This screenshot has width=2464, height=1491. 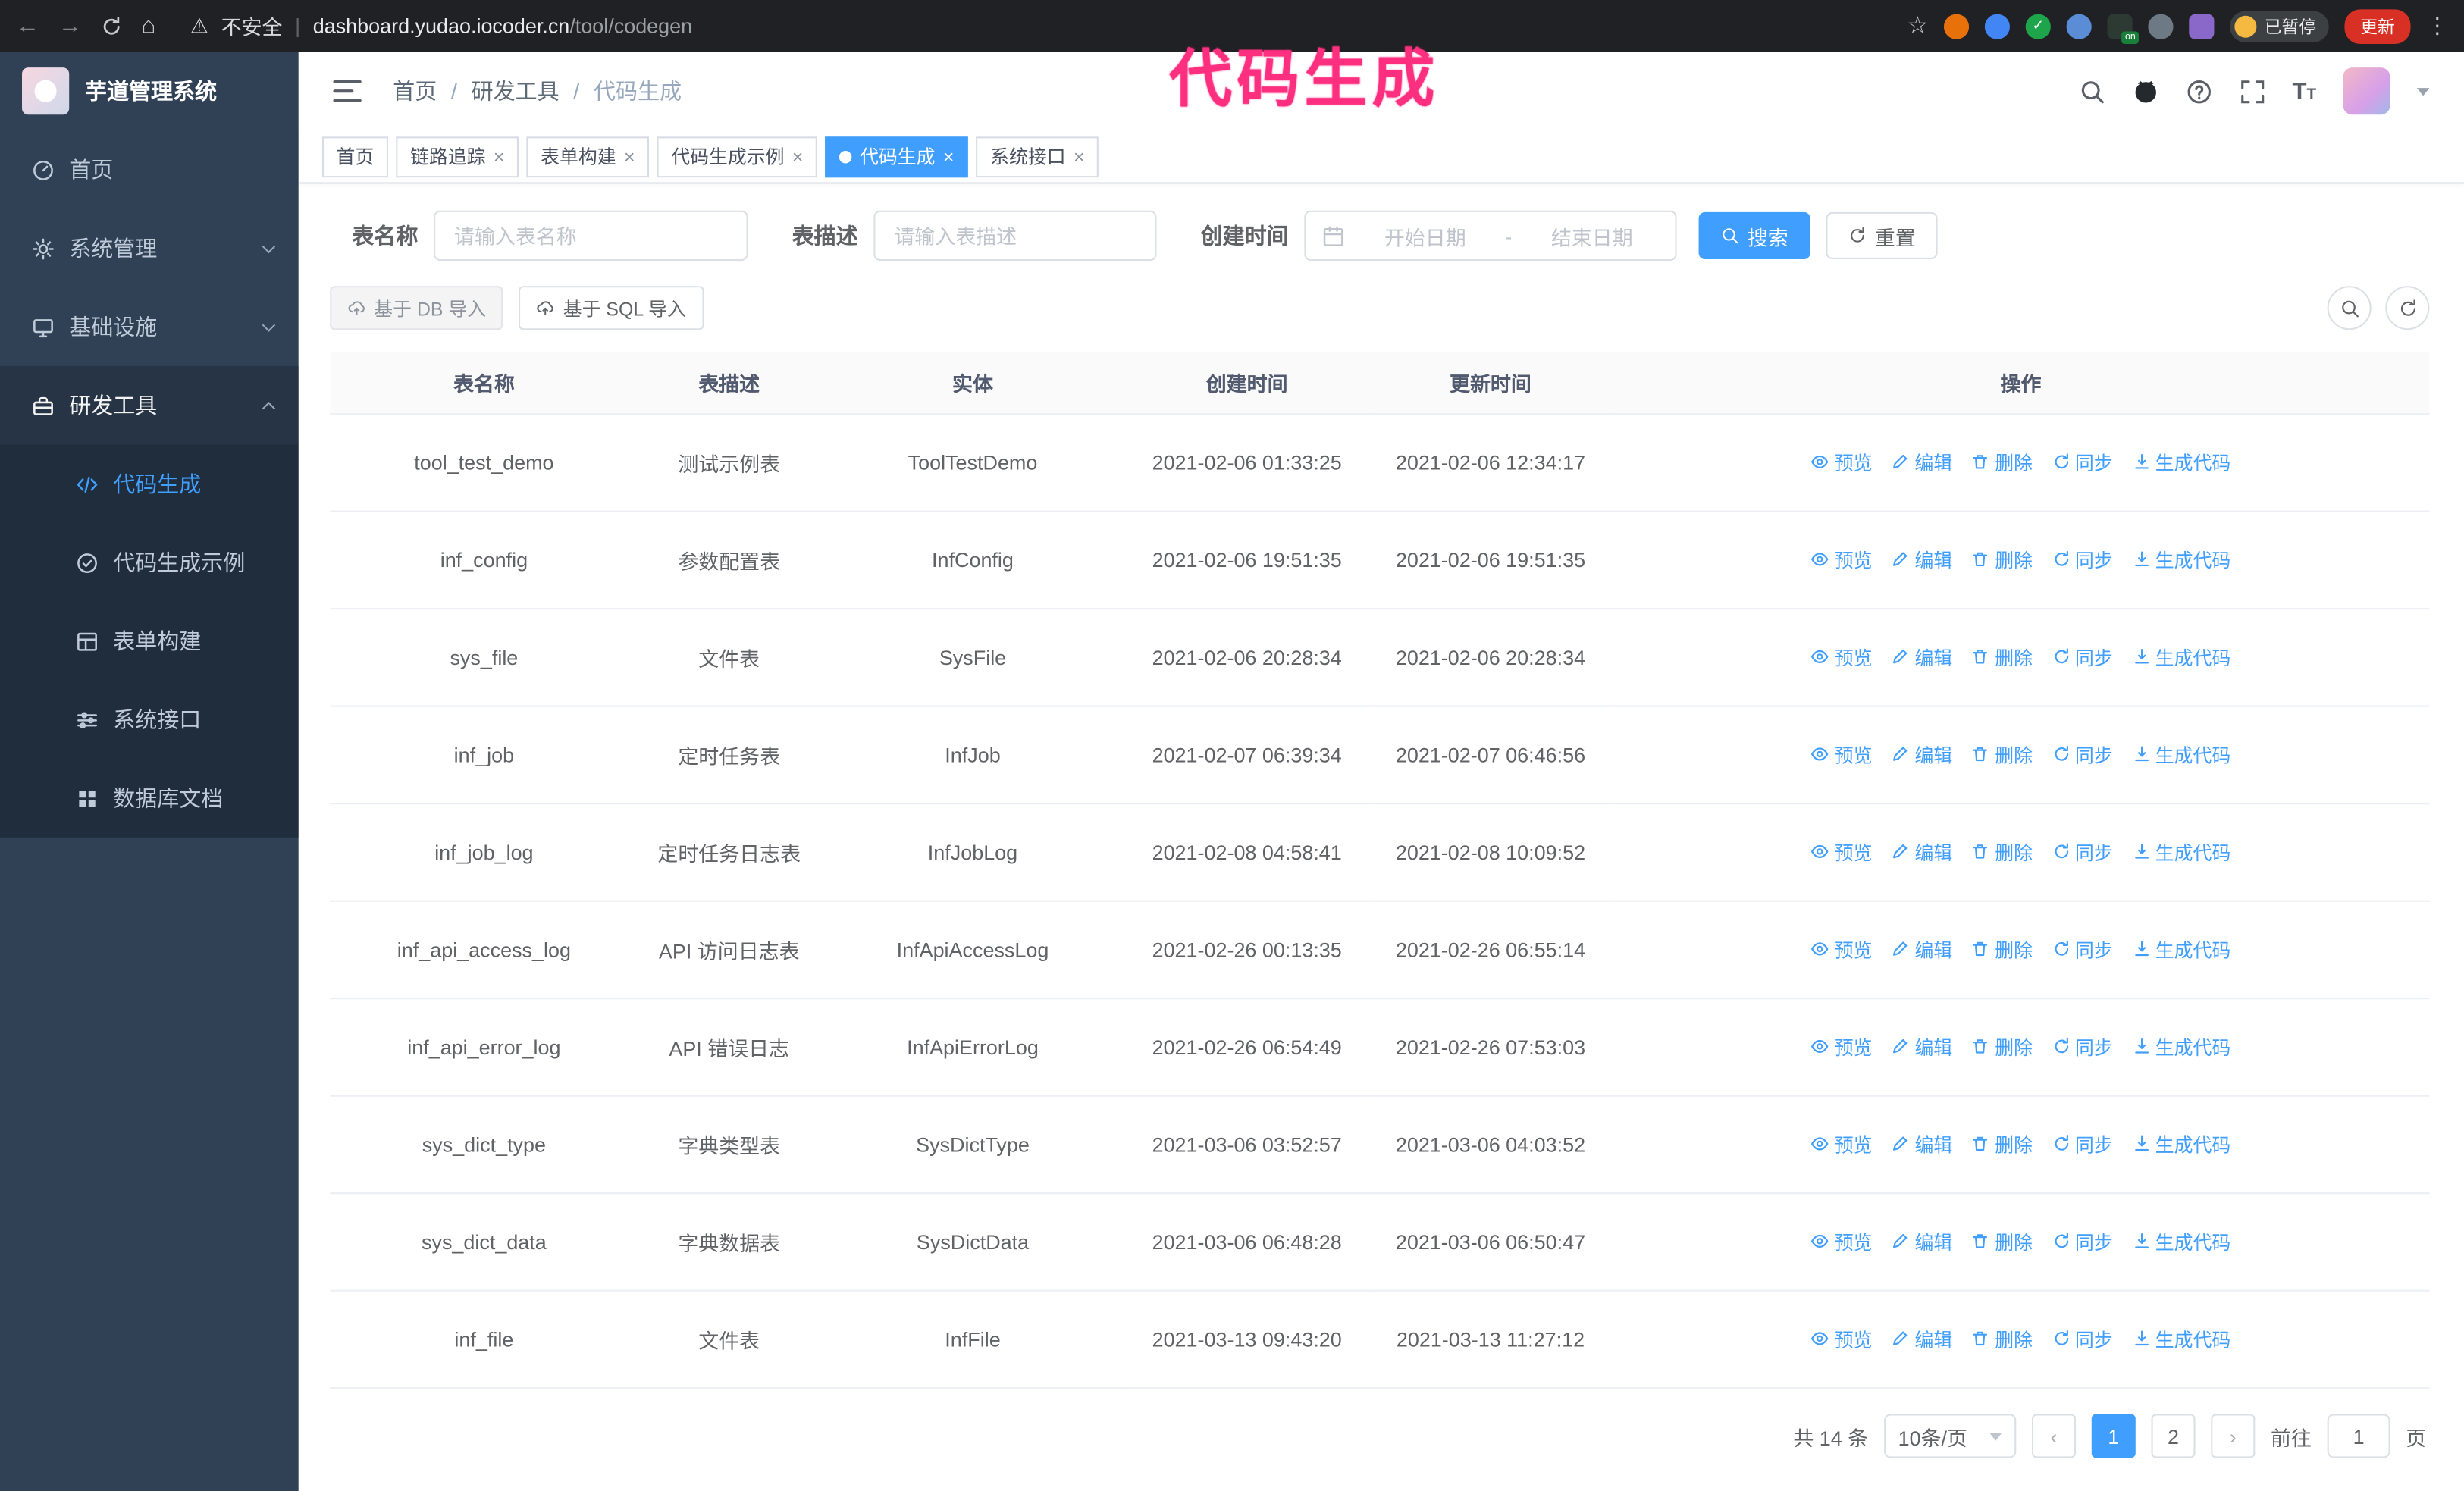 I want to click on browser-menu-icon: ⋮, so click(x=2437, y=26).